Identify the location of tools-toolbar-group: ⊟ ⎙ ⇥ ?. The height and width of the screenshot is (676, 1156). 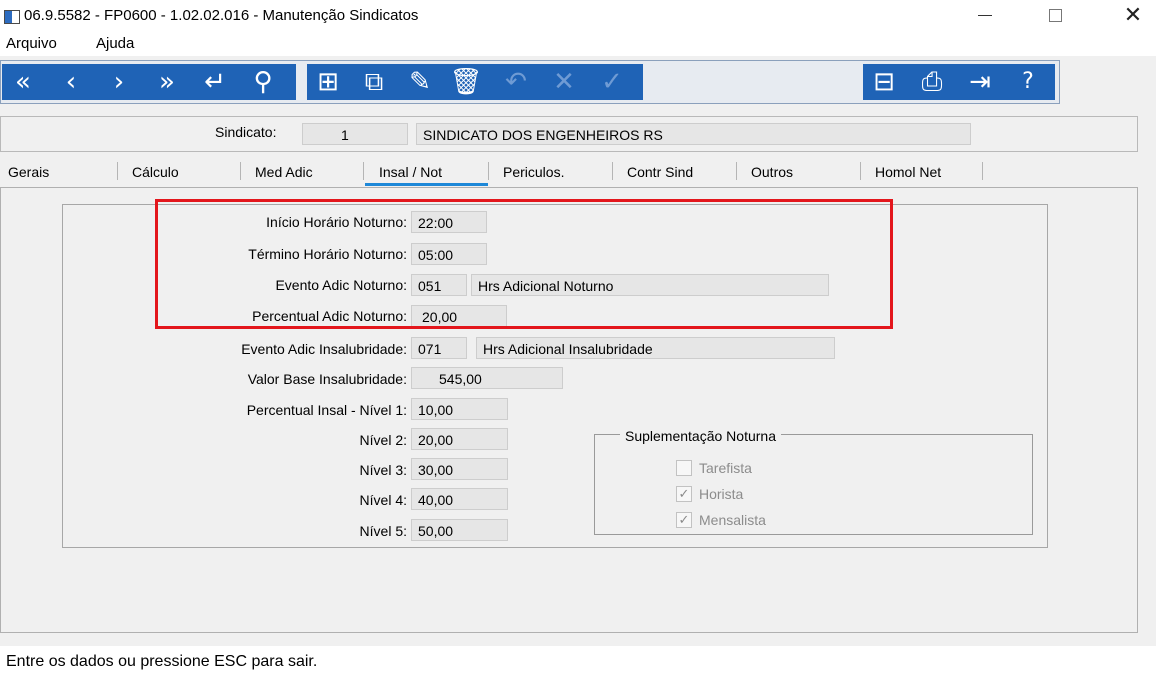
(959, 82).